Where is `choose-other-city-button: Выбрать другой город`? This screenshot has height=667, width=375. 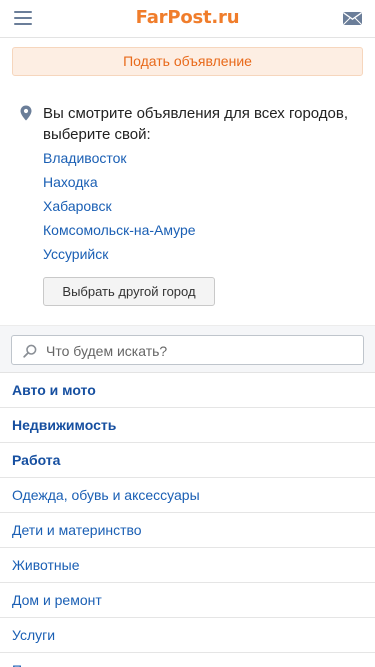 choose-other-city-button: Выбрать другой город is located at coordinates (129, 291).